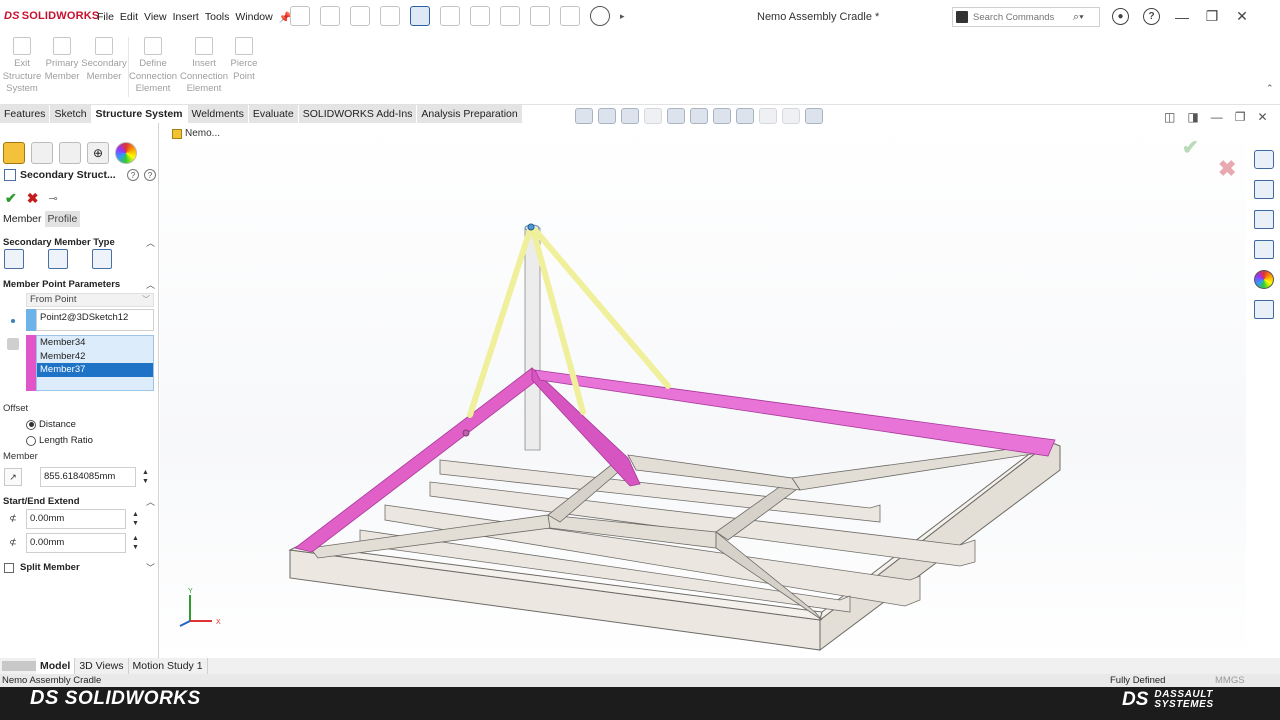 This screenshot has height=720, width=1280. Describe the element at coordinates (168, 666) in the screenshot. I see `tab-motion-study-1: Motion Study 1` at that location.